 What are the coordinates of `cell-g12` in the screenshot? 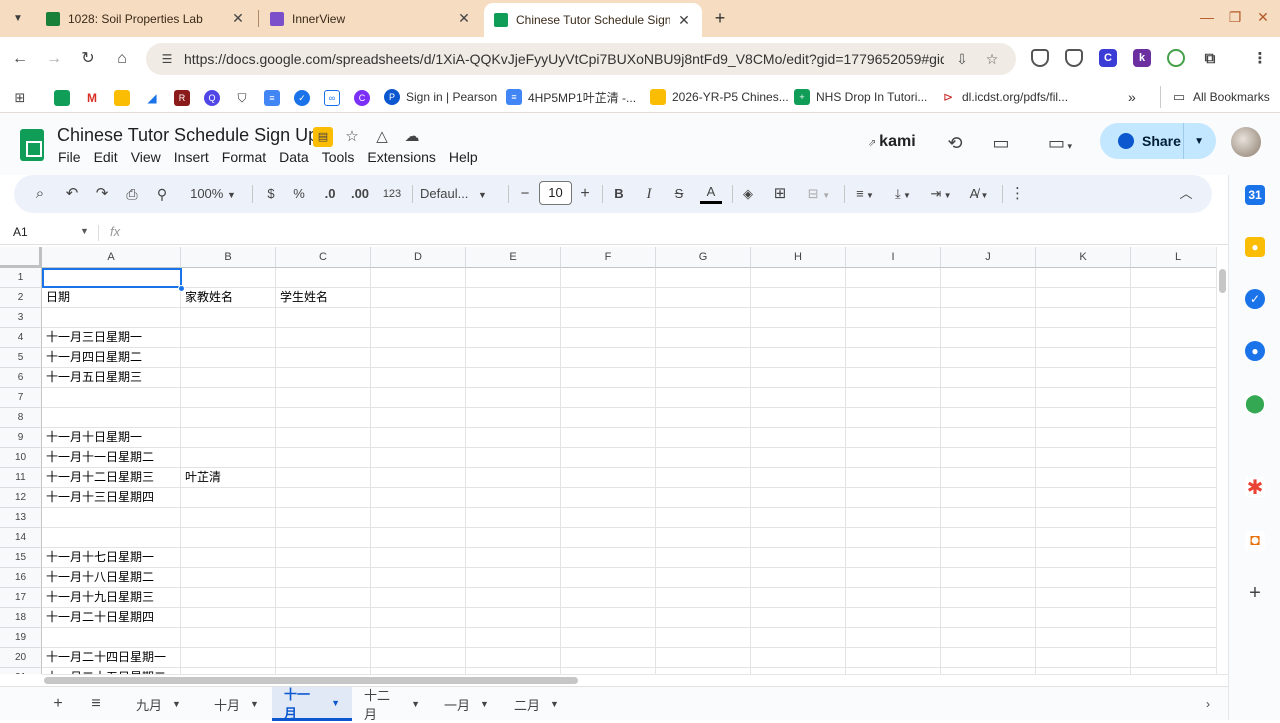 It's located at (703, 498).